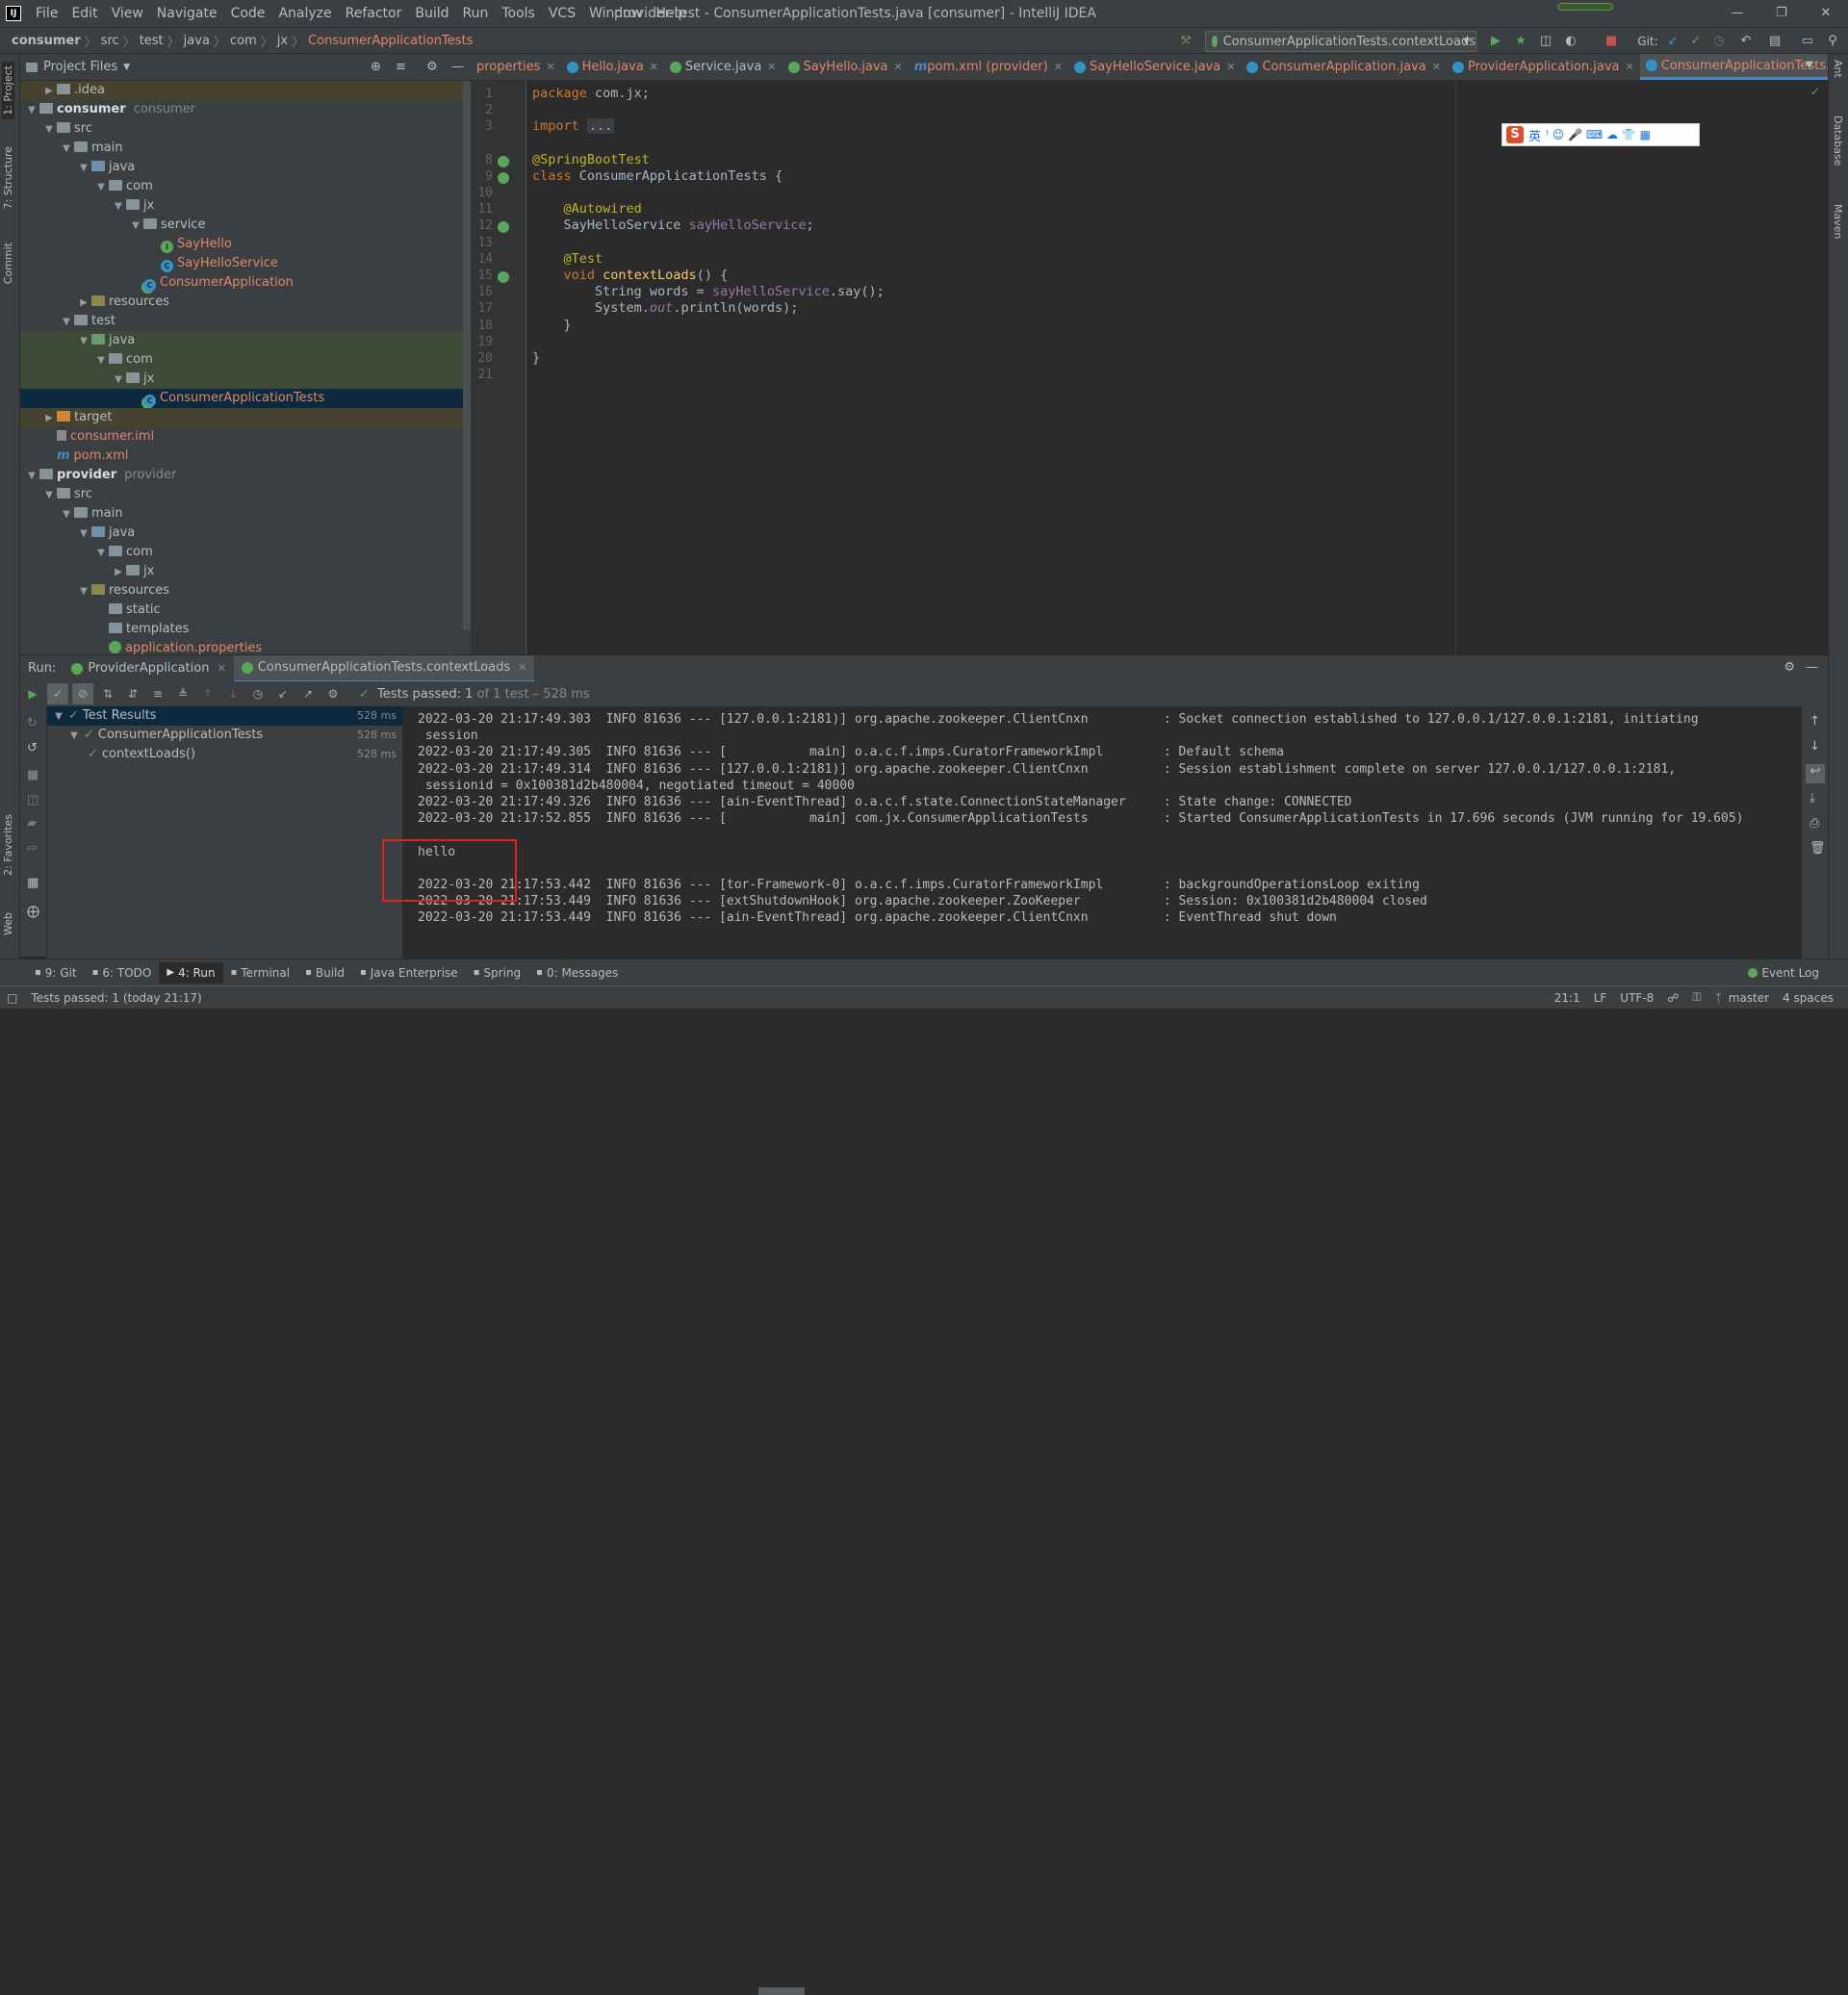 This screenshot has width=1848, height=1995. I want to click on hide-panel-icon: —, so click(457, 67).